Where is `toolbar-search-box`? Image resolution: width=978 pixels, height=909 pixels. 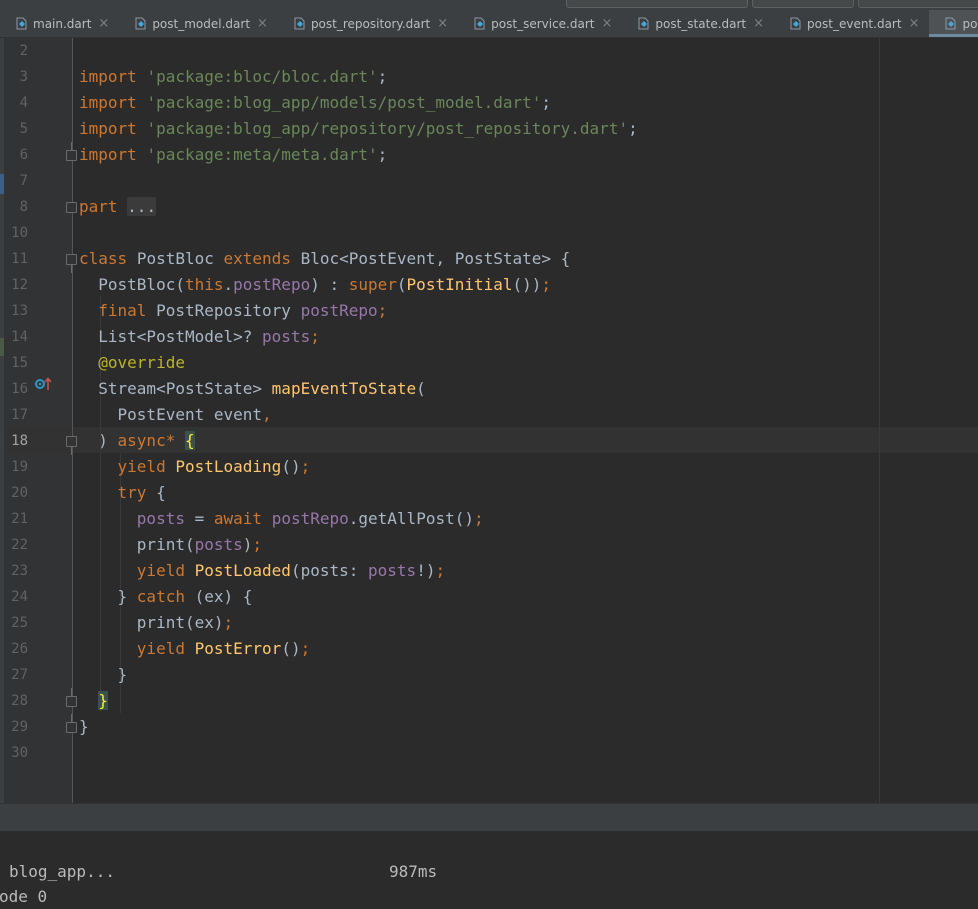 toolbar-search-box is located at coordinates (918, 4).